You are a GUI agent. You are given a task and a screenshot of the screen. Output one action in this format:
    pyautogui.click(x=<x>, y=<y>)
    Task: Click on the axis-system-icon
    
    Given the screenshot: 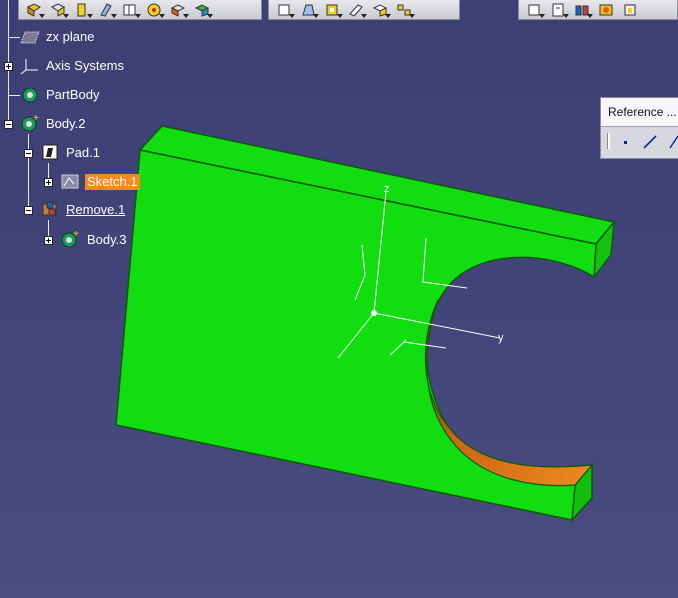 What is the action you would take?
    pyautogui.click(x=30, y=66)
    